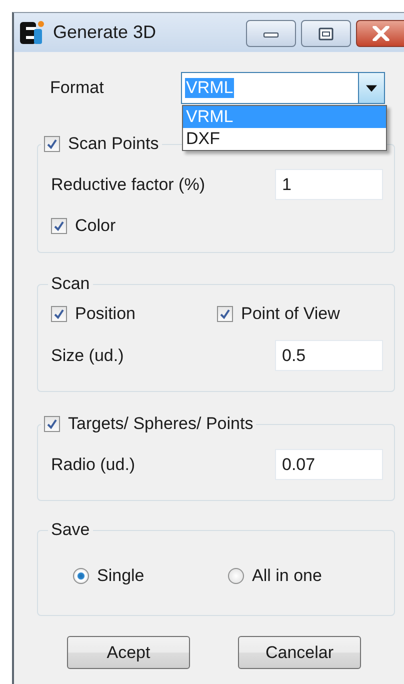 The image size is (404, 684). Describe the element at coordinates (113, 144) in the screenshot. I see `checkbox-label: Scan Points` at that location.